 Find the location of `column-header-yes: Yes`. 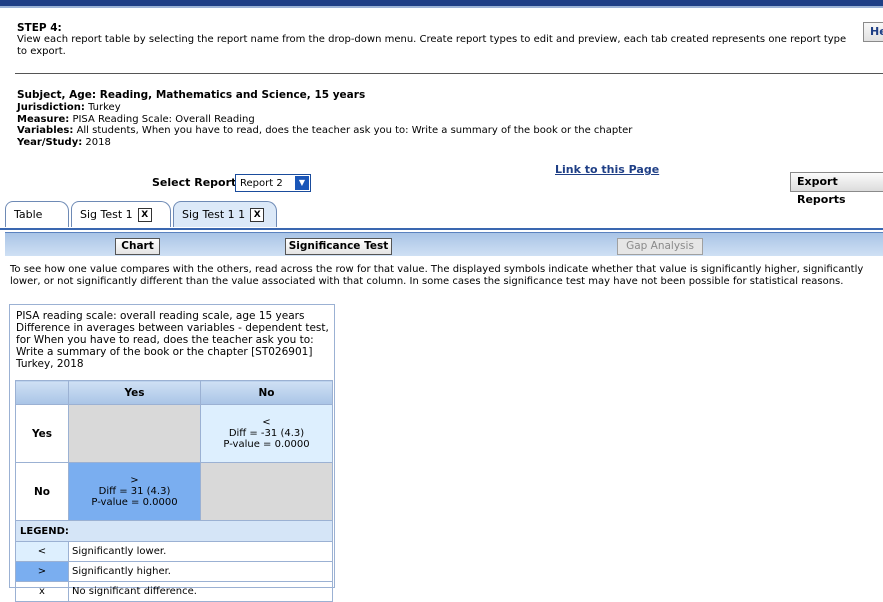

column-header-yes: Yes is located at coordinates (134, 392).